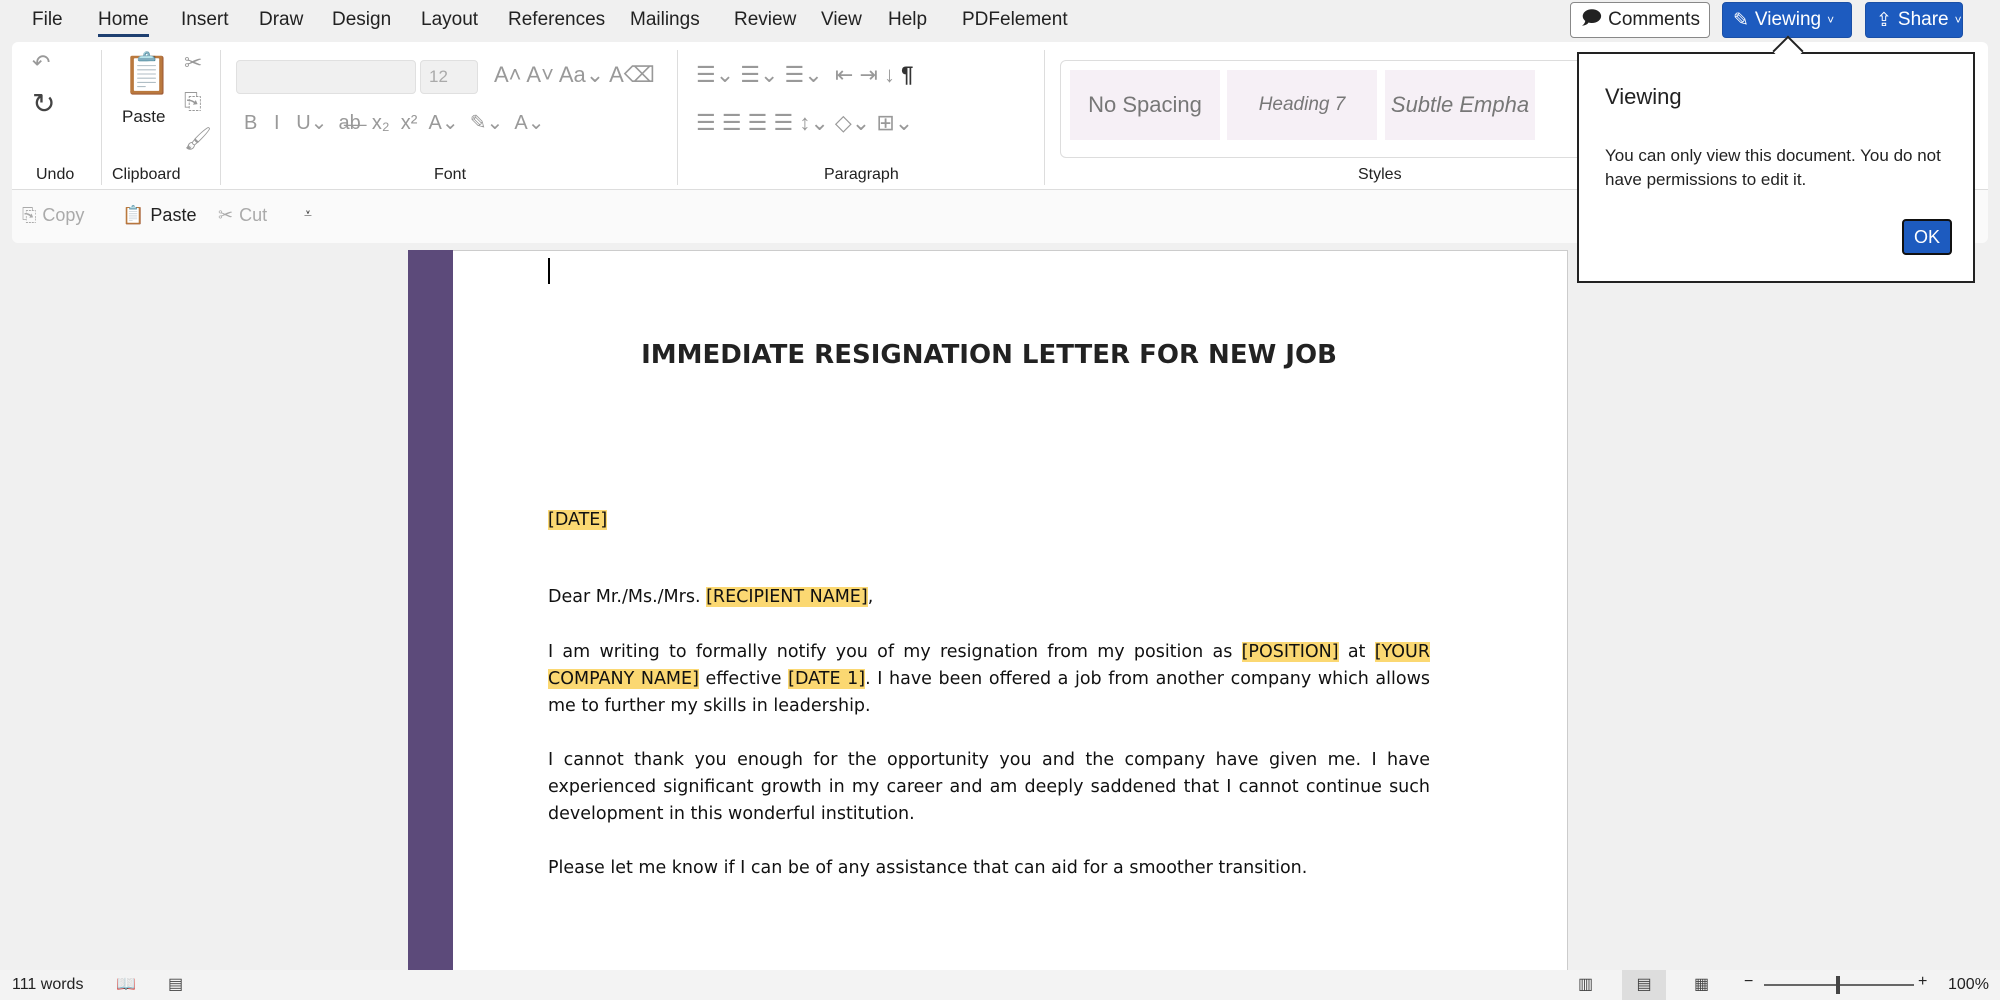 Image resolution: width=2000 pixels, height=1000 pixels. What do you see at coordinates (1927, 237) in the screenshot?
I see `ok-button: OK` at bounding box center [1927, 237].